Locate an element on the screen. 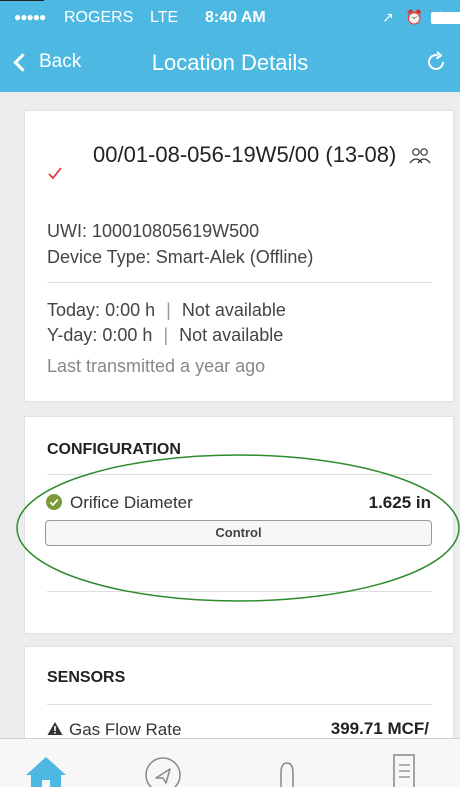 The height and width of the screenshot is (787, 460). today-label: Today: is located at coordinates (74, 310).